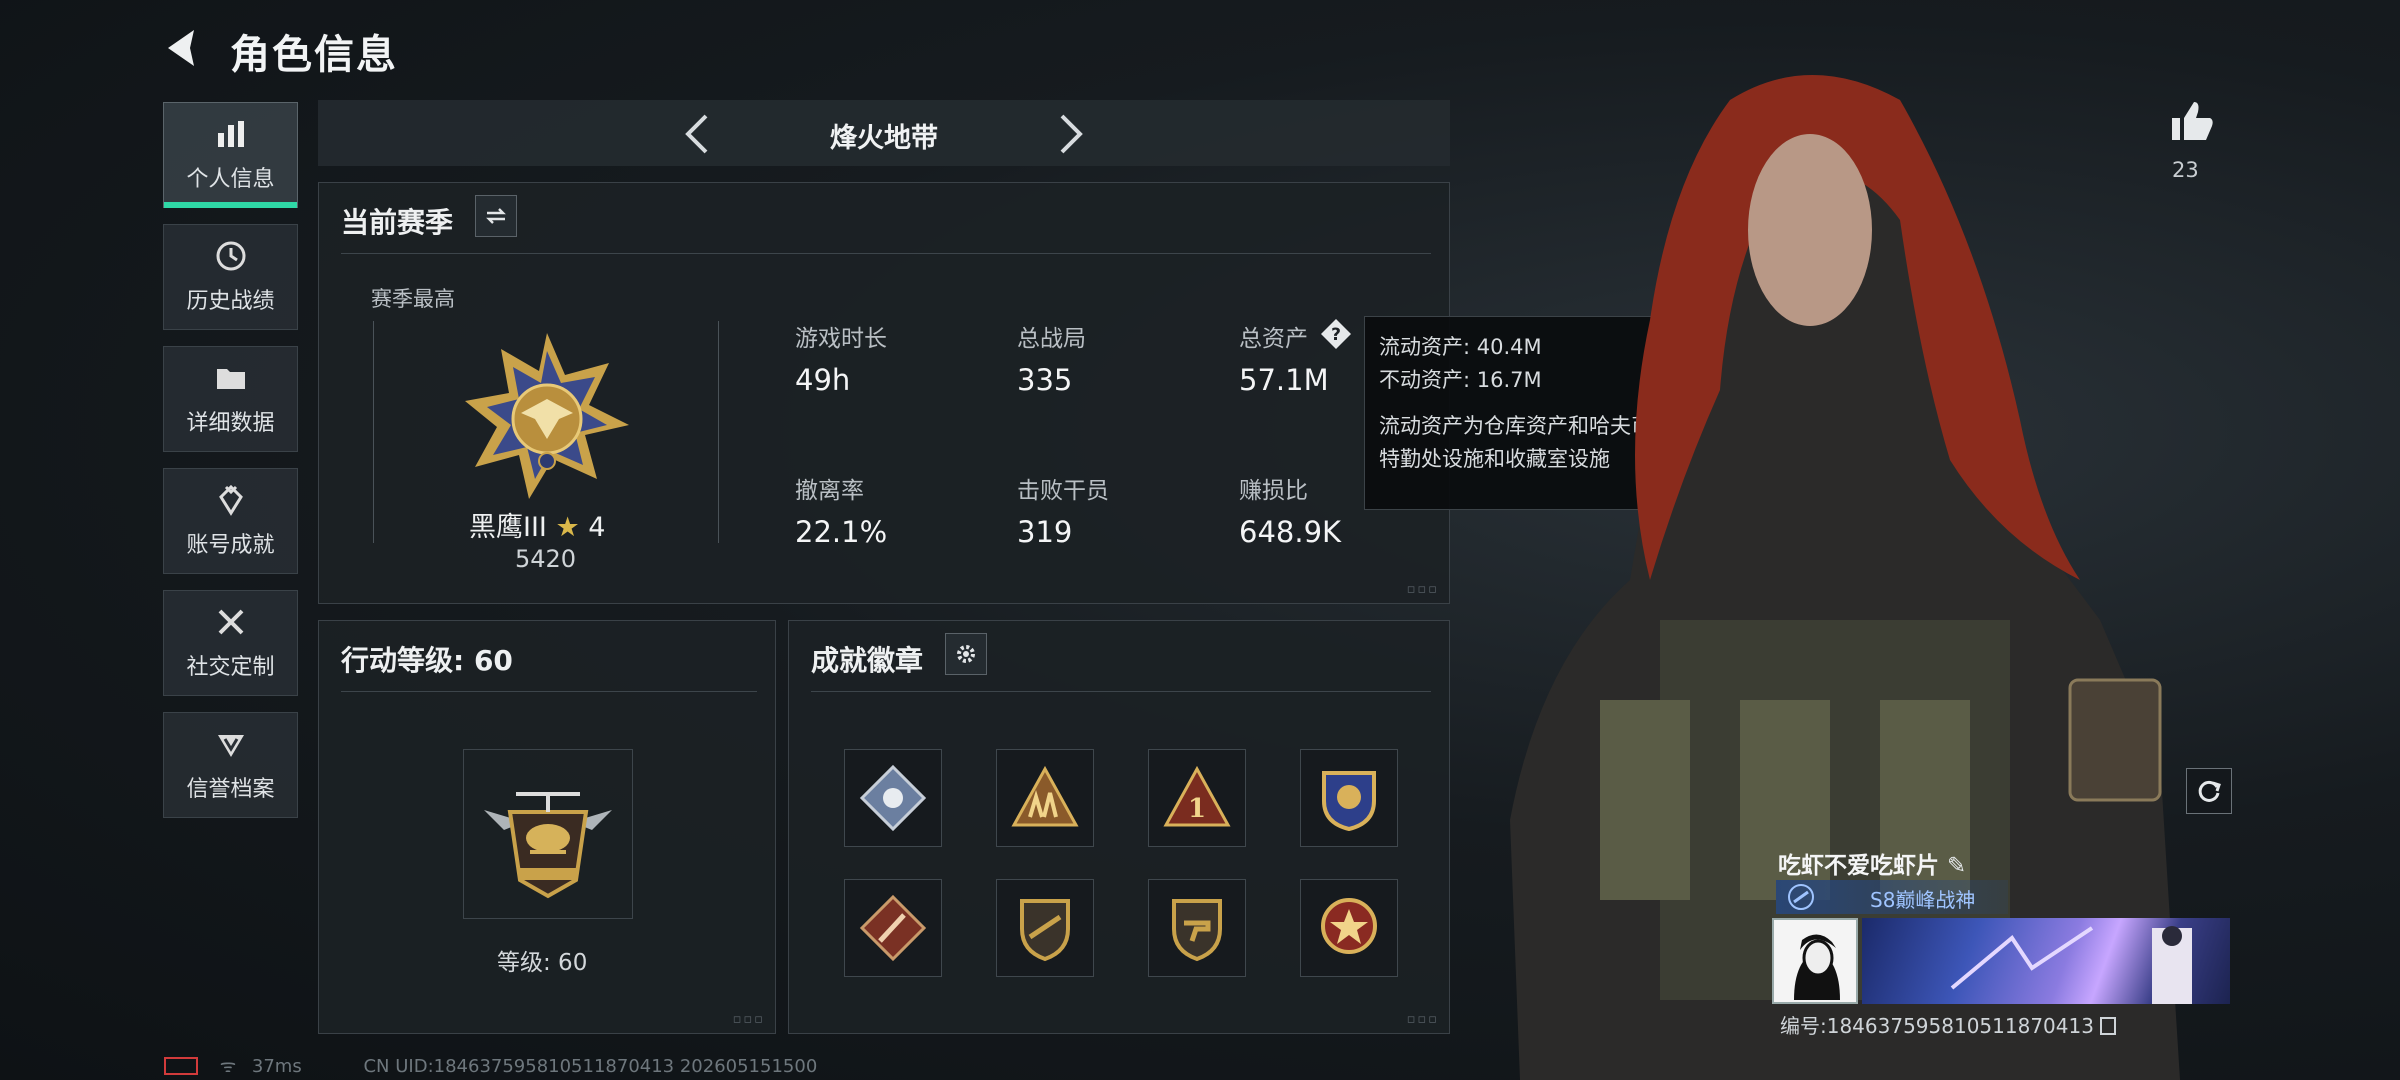 The width and height of the screenshot is (2400, 1080). I want to click on chevron-right-icon, so click(1070, 134).